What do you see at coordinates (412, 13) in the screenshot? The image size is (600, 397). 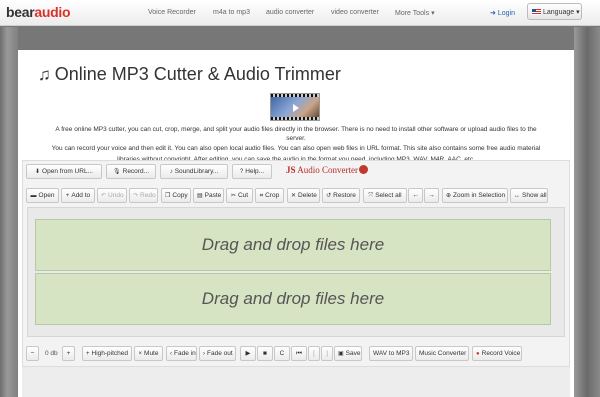 I see `more-tools-label: More Tools` at bounding box center [412, 13].